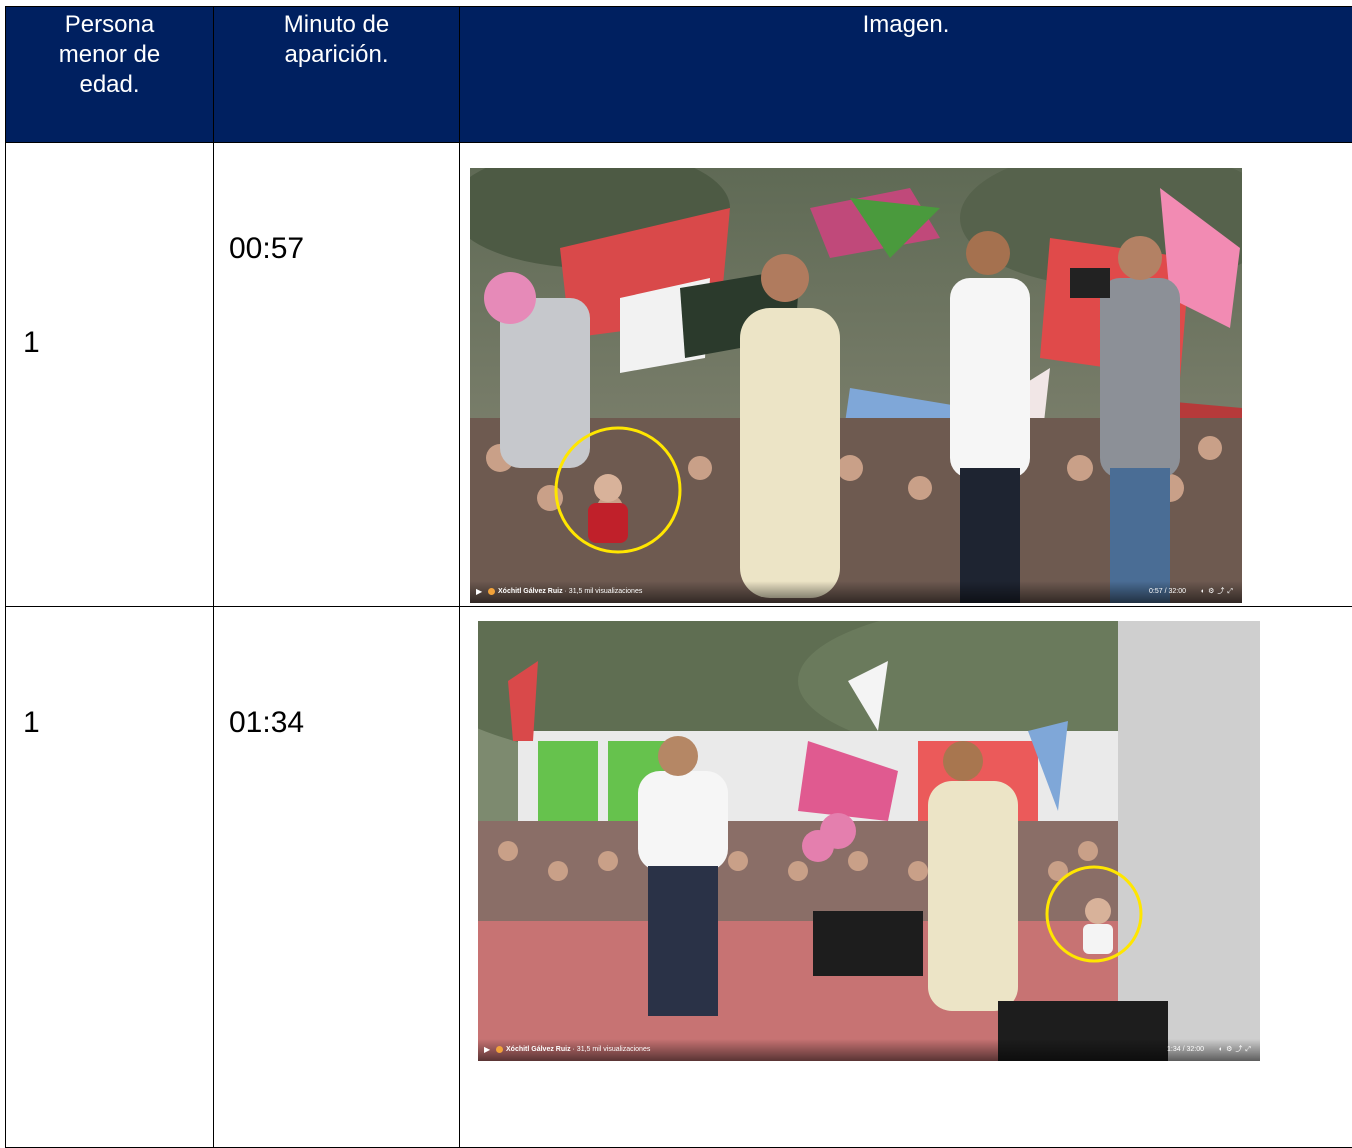  What do you see at coordinates (336, 877) in the screenshot?
I see `minute-cell: 01:34` at bounding box center [336, 877].